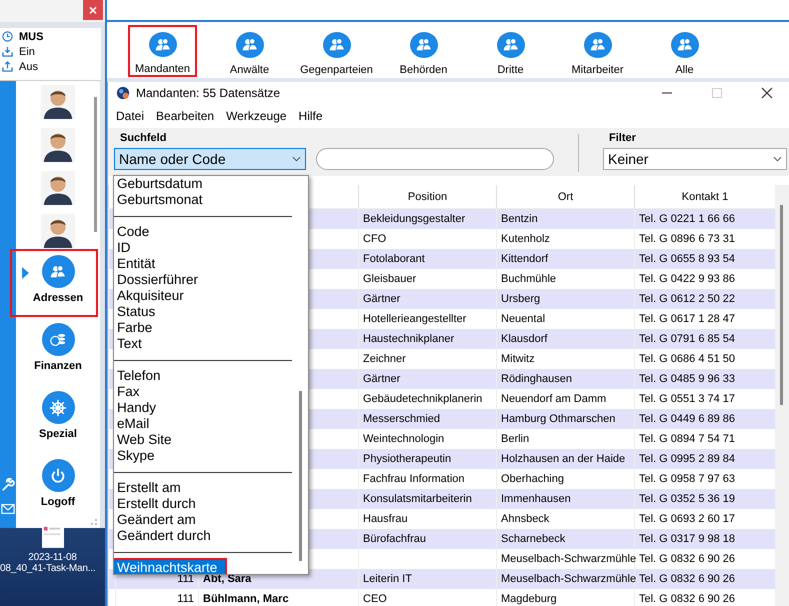 This screenshot has width=789, height=606. What do you see at coordinates (394, 259) in the screenshot?
I see `table-cell: Fotolaborant` at bounding box center [394, 259].